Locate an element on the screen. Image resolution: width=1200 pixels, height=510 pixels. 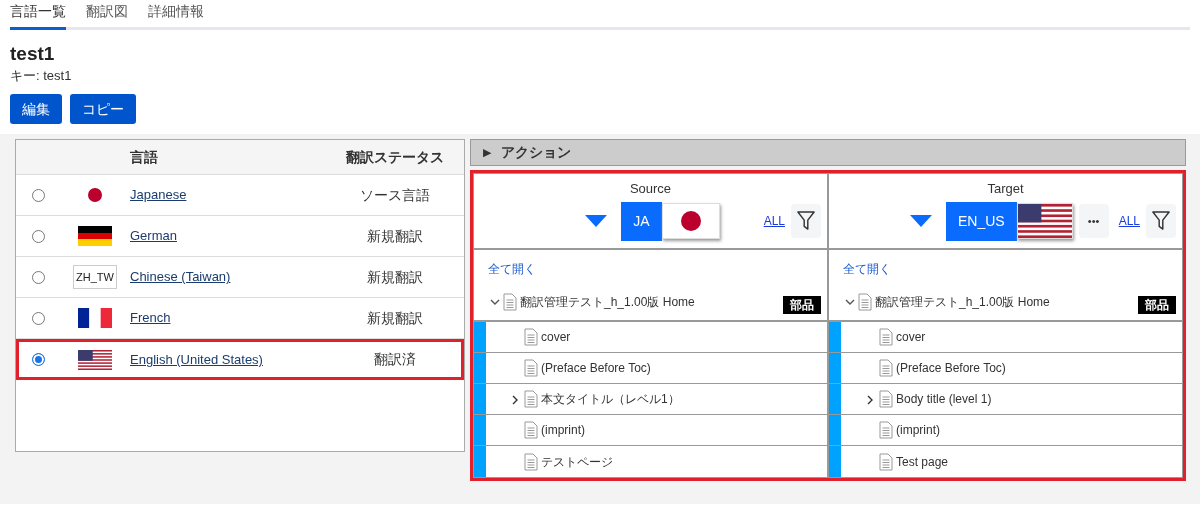
pane-heading: Source is located at coordinates (650, 188).